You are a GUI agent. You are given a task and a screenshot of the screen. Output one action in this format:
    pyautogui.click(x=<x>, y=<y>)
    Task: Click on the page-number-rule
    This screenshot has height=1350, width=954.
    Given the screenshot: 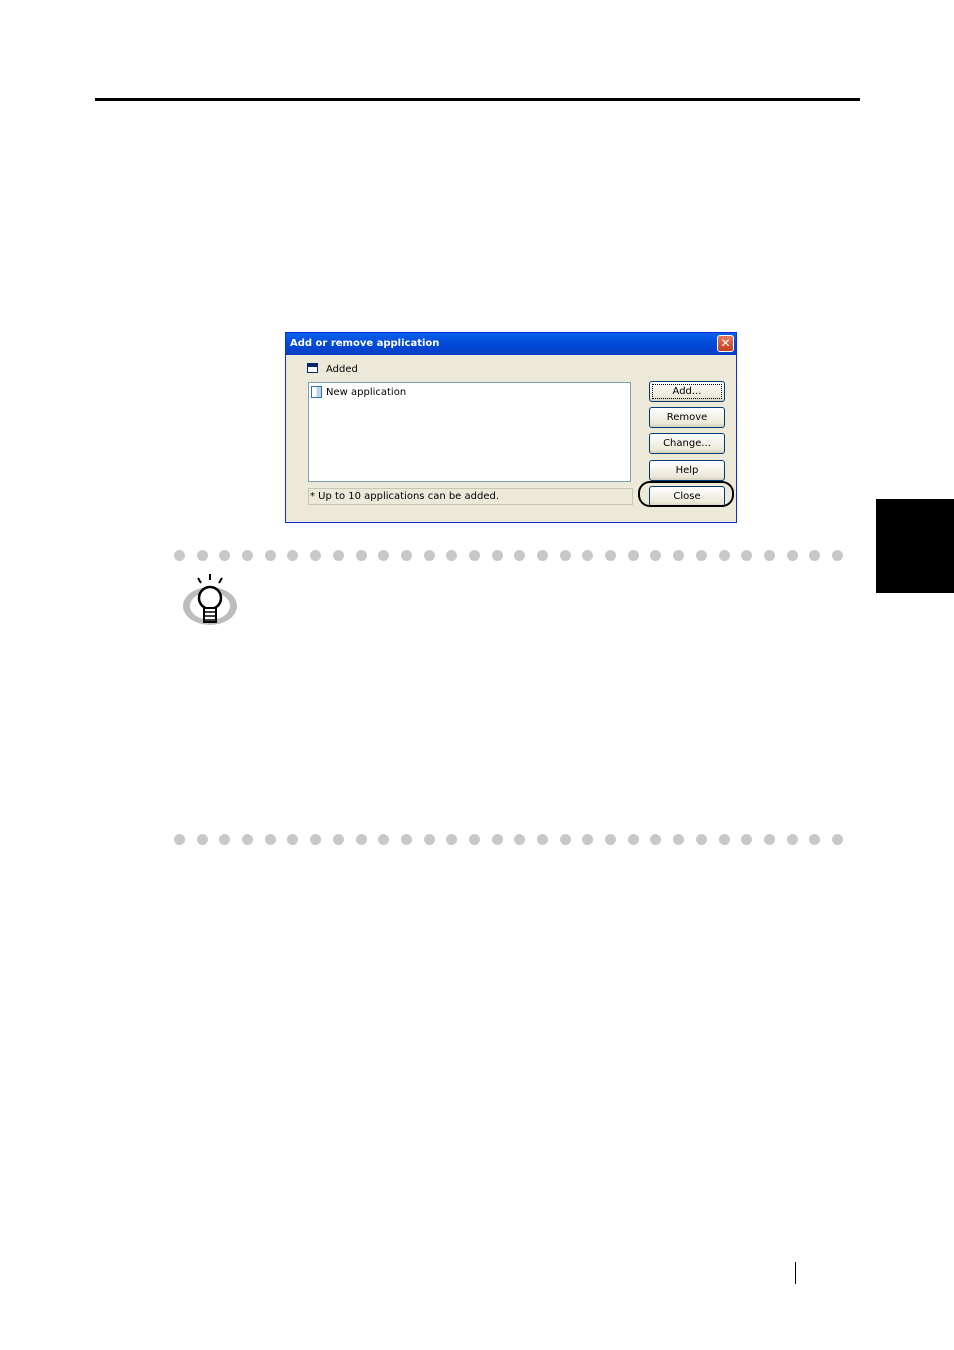 What is the action you would take?
    pyautogui.click(x=795, y=1273)
    